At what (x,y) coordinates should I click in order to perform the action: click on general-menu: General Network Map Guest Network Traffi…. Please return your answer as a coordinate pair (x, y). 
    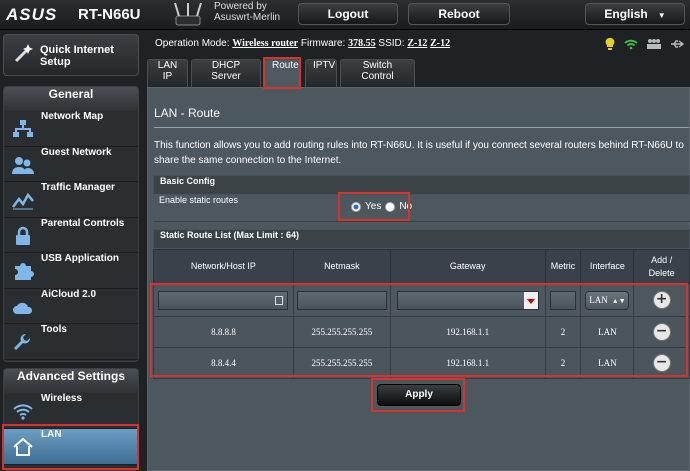
    Looking at the image, I should click on (71, 224).